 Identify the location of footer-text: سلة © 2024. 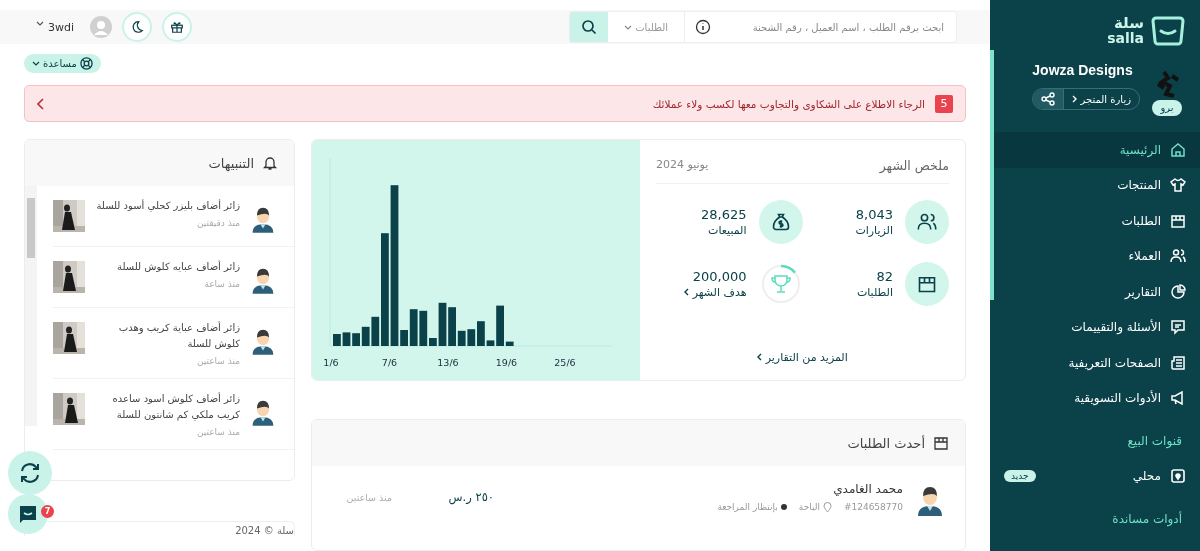
(264, 530).